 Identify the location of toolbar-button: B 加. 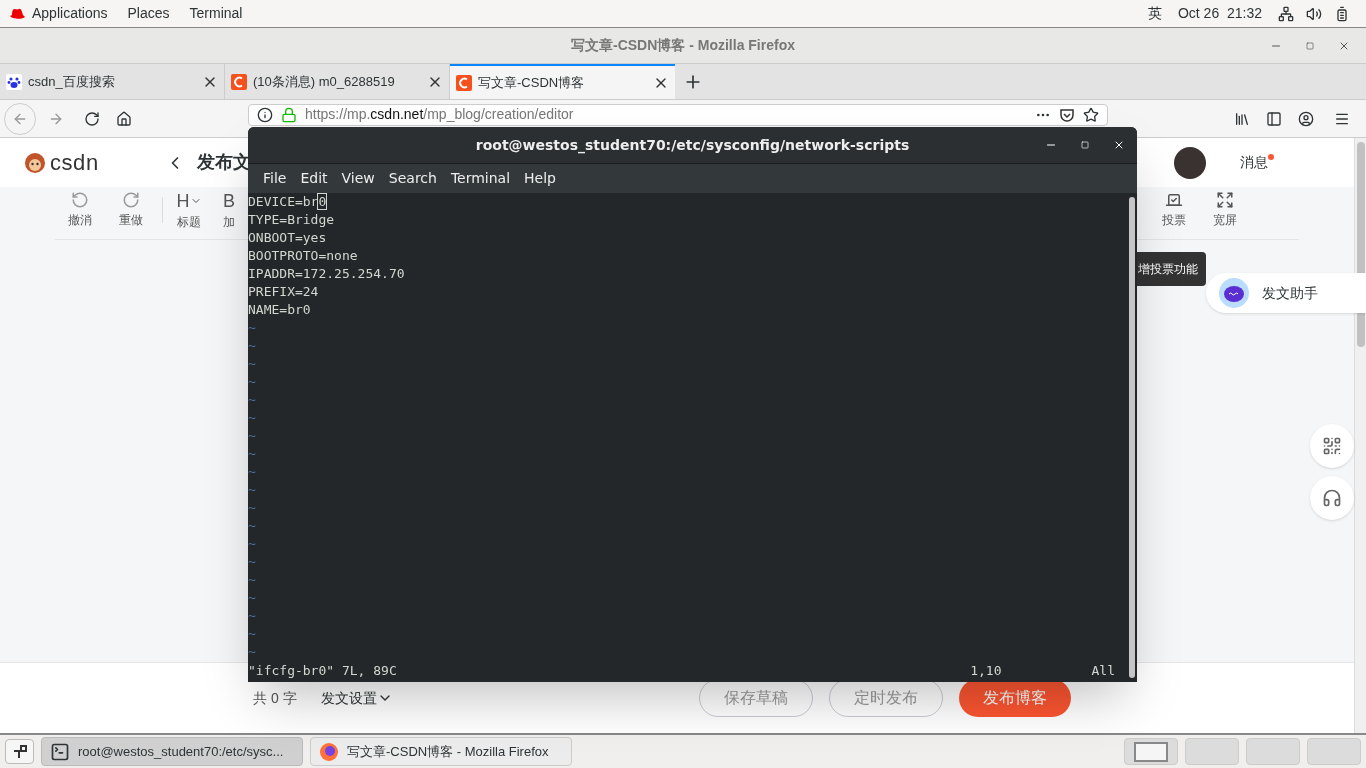
(229, 209).